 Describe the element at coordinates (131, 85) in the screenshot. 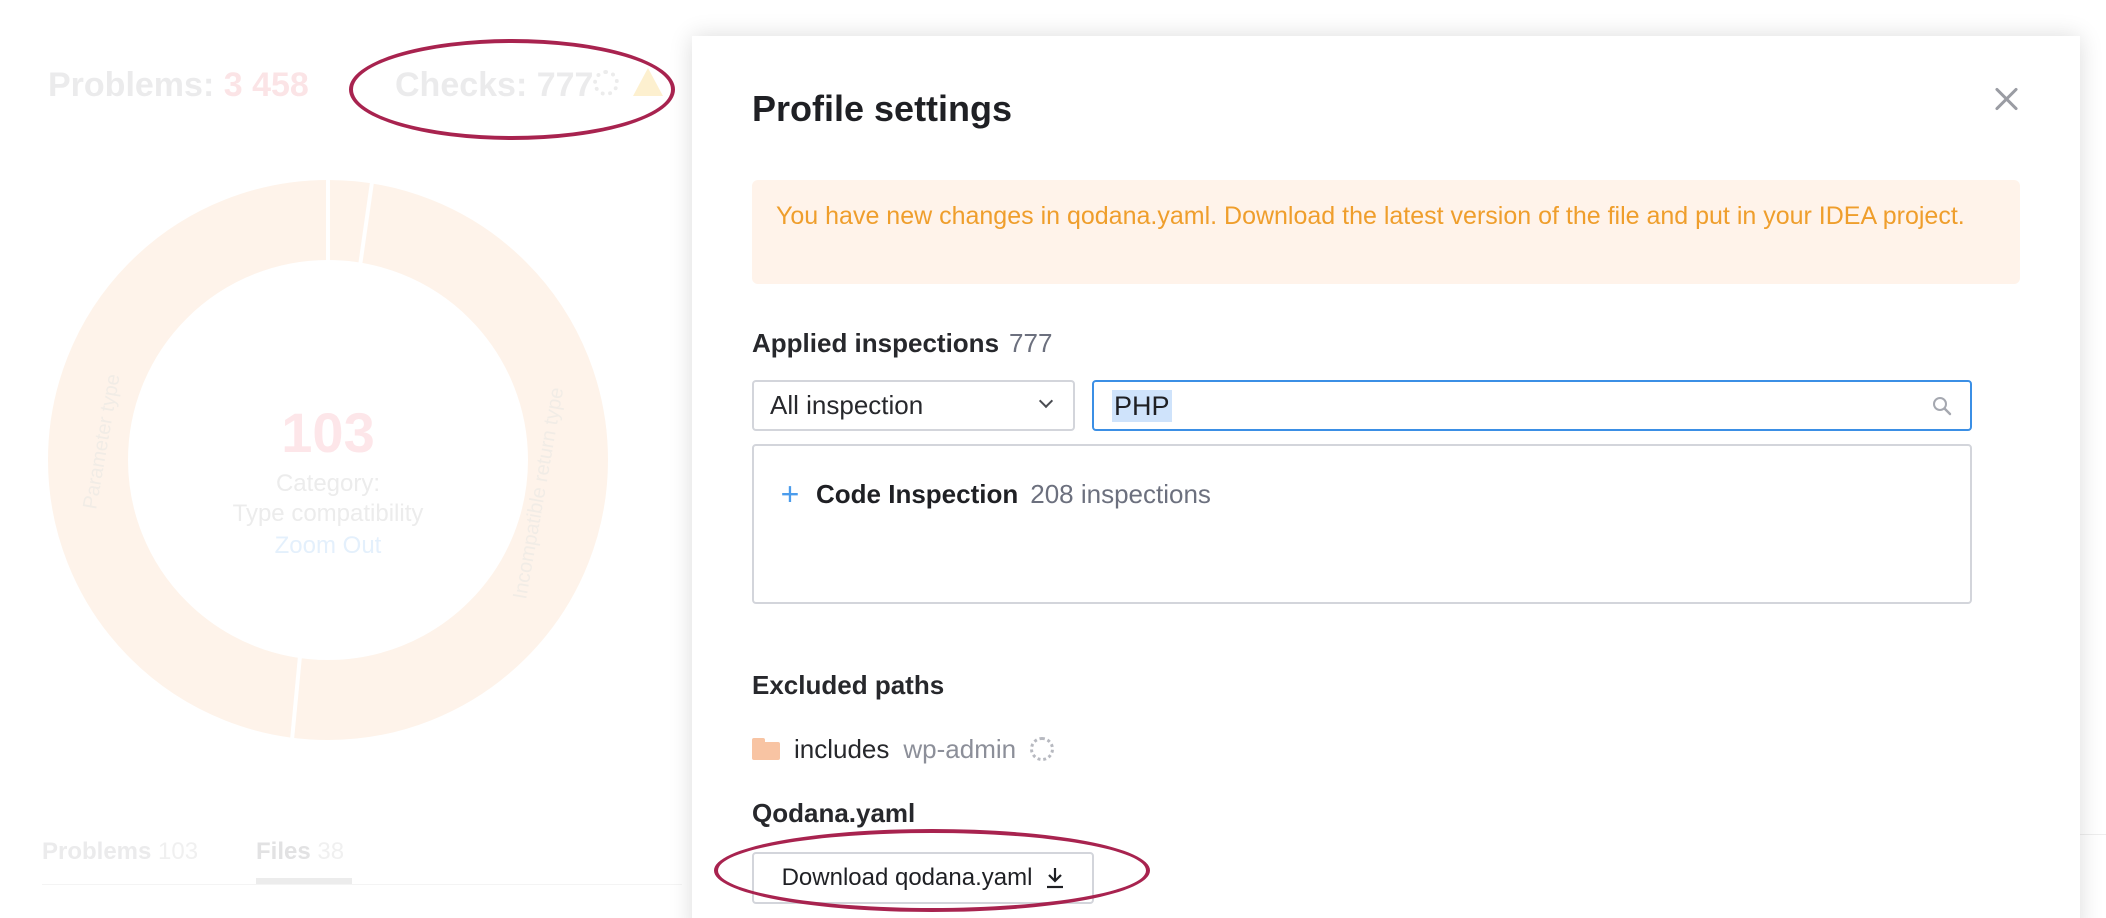

I see `problems-label: Problems:` at that location.